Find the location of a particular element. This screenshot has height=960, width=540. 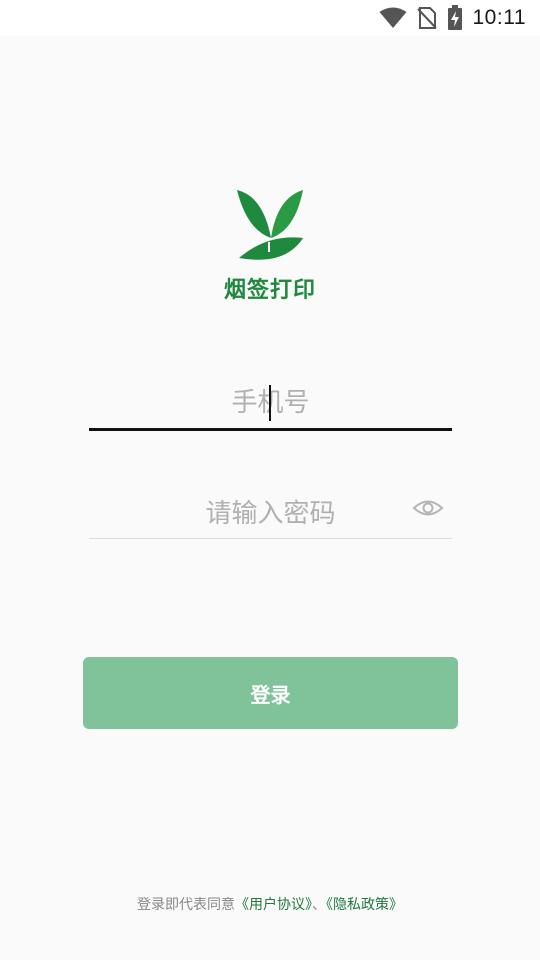

text-caret is located at coordinates (270, 403).